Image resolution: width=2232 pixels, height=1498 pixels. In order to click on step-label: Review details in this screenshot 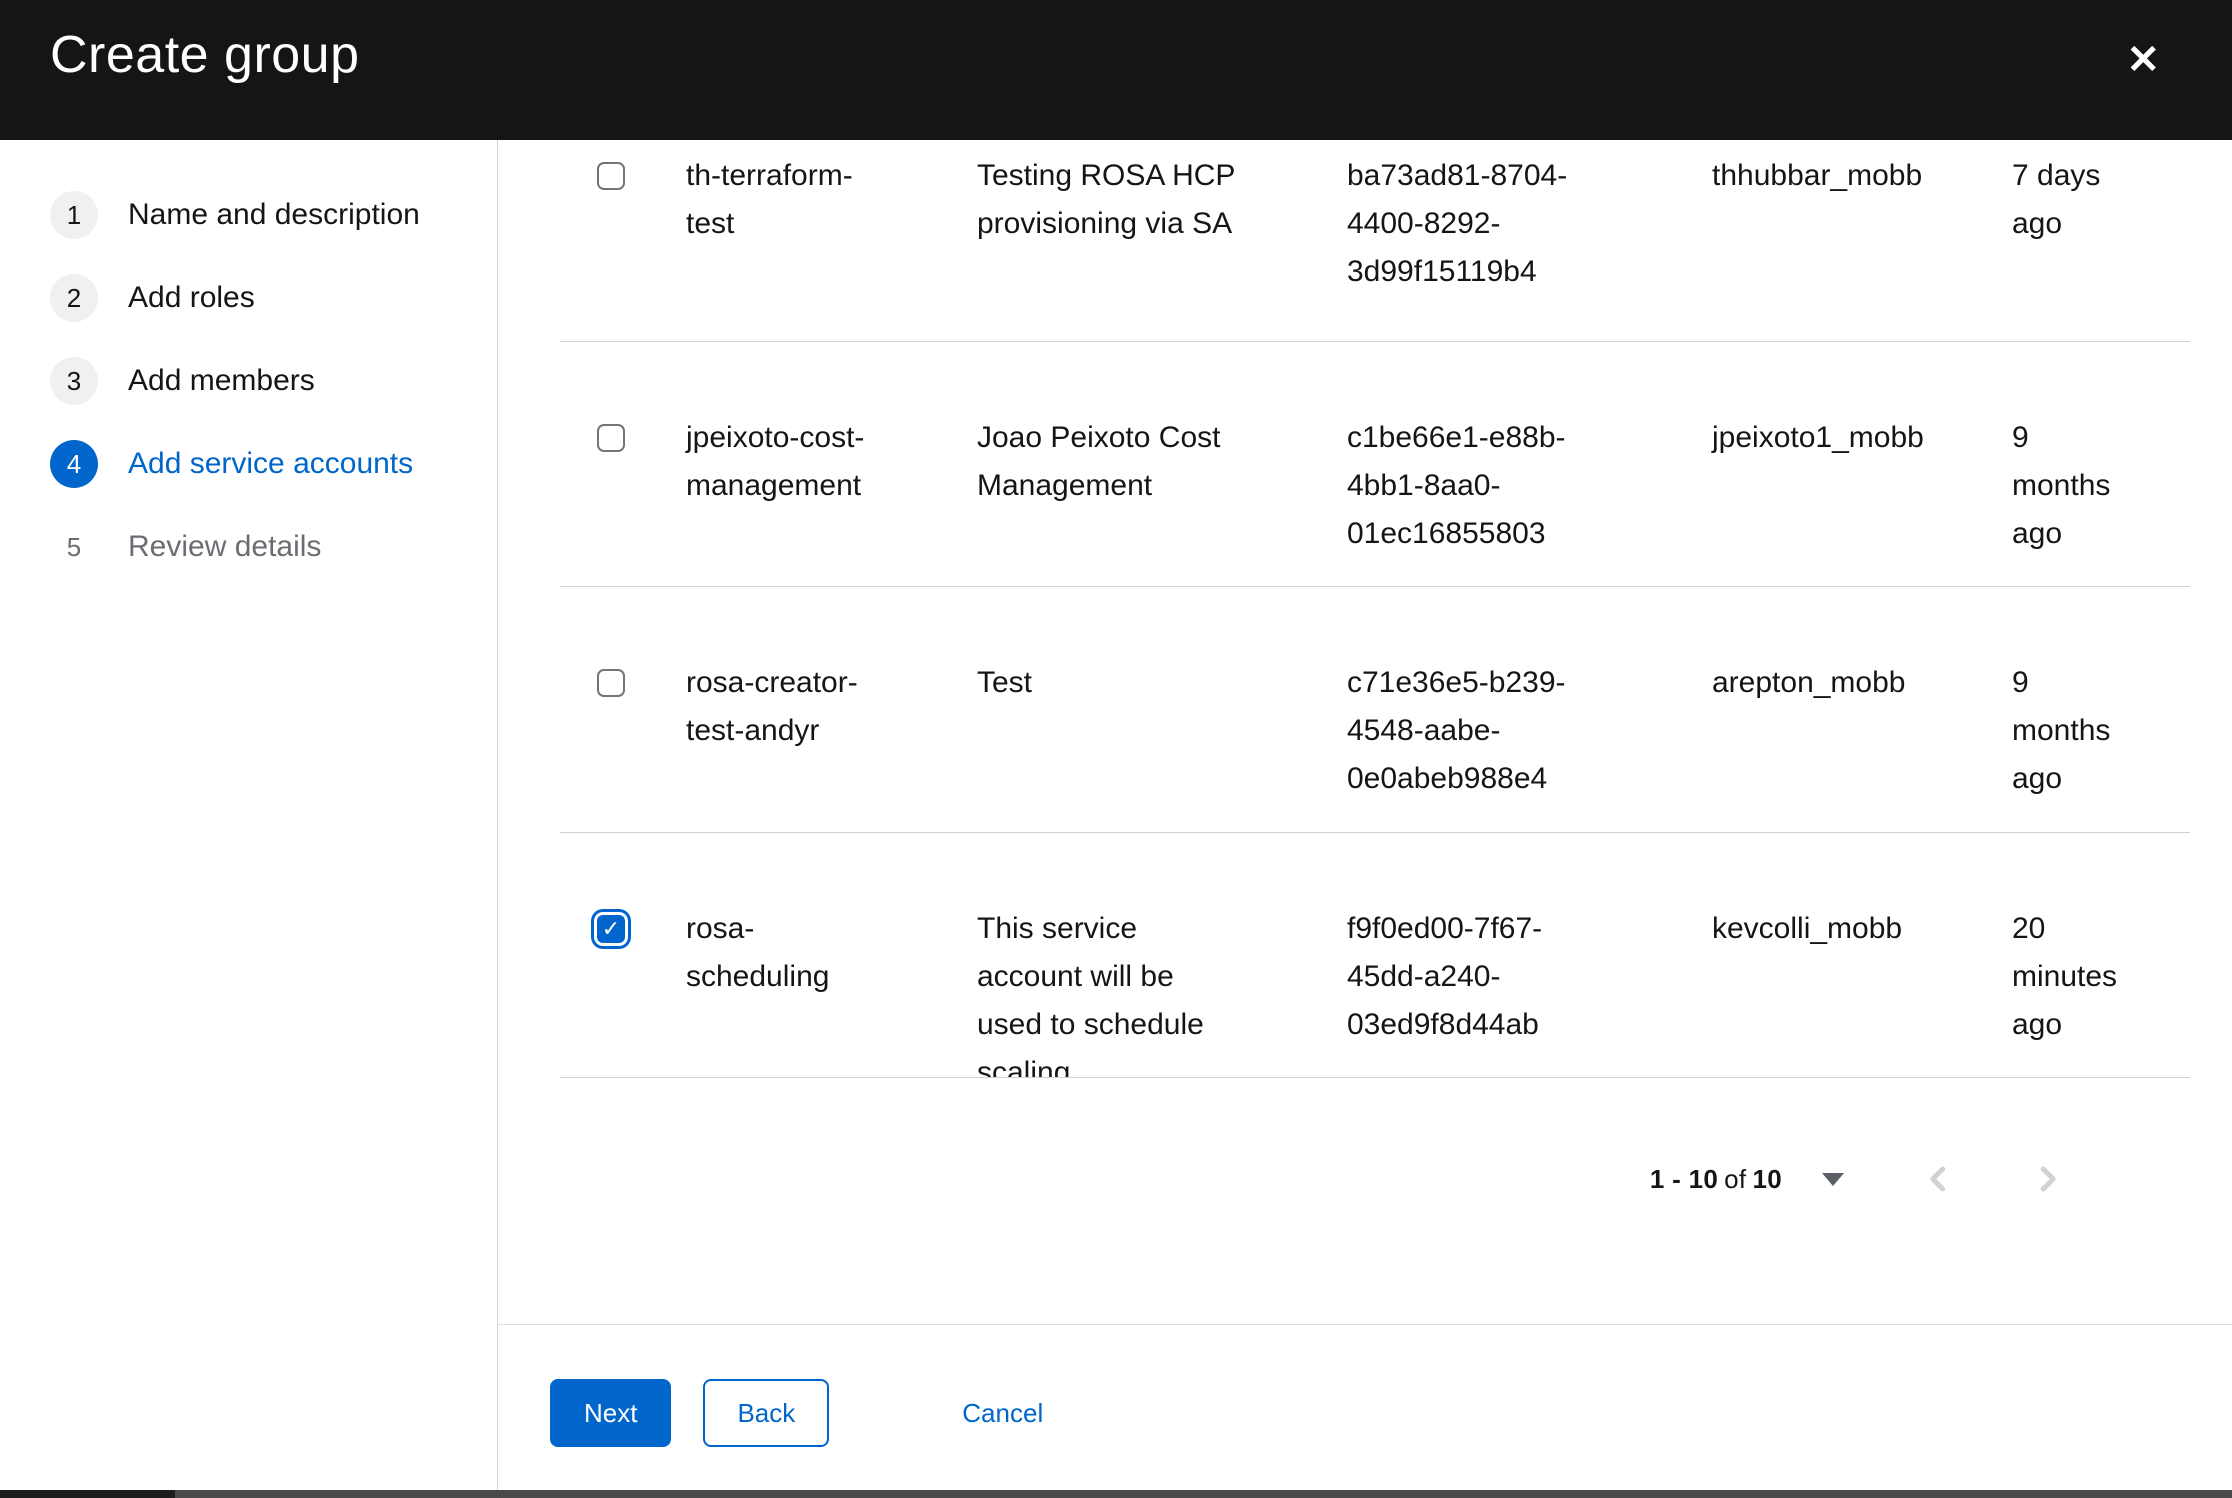, I will do `click(225, 546)`.